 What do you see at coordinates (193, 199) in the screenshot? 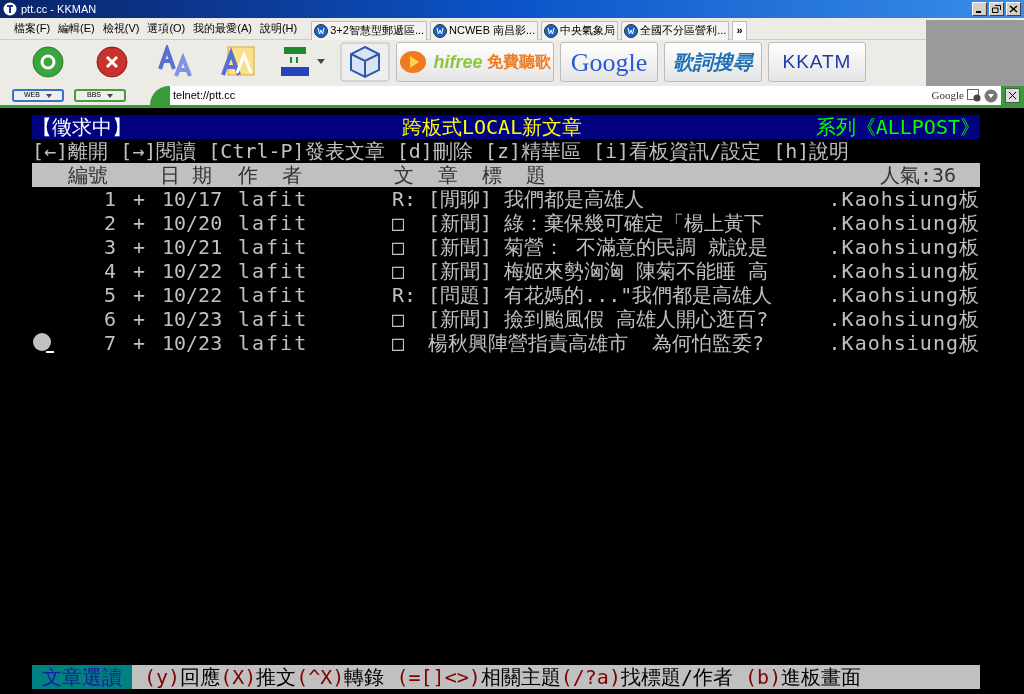
I see `post-date: 10/17` at bounding box center [193, 199].